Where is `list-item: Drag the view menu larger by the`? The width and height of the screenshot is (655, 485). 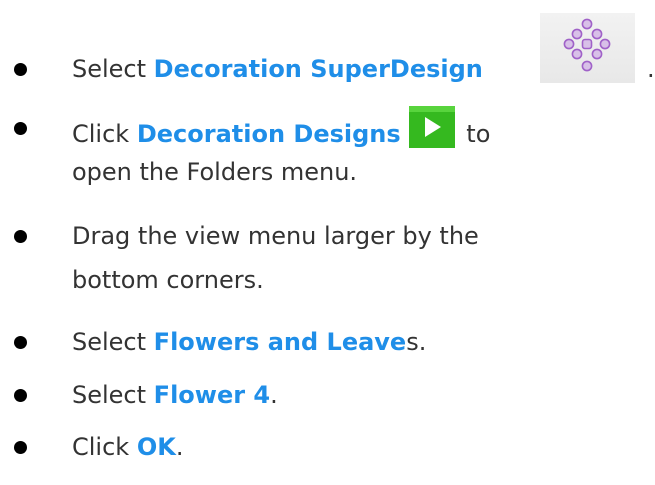 list-item: Drag the view menu larger by the is located at coordinates (328, 236).